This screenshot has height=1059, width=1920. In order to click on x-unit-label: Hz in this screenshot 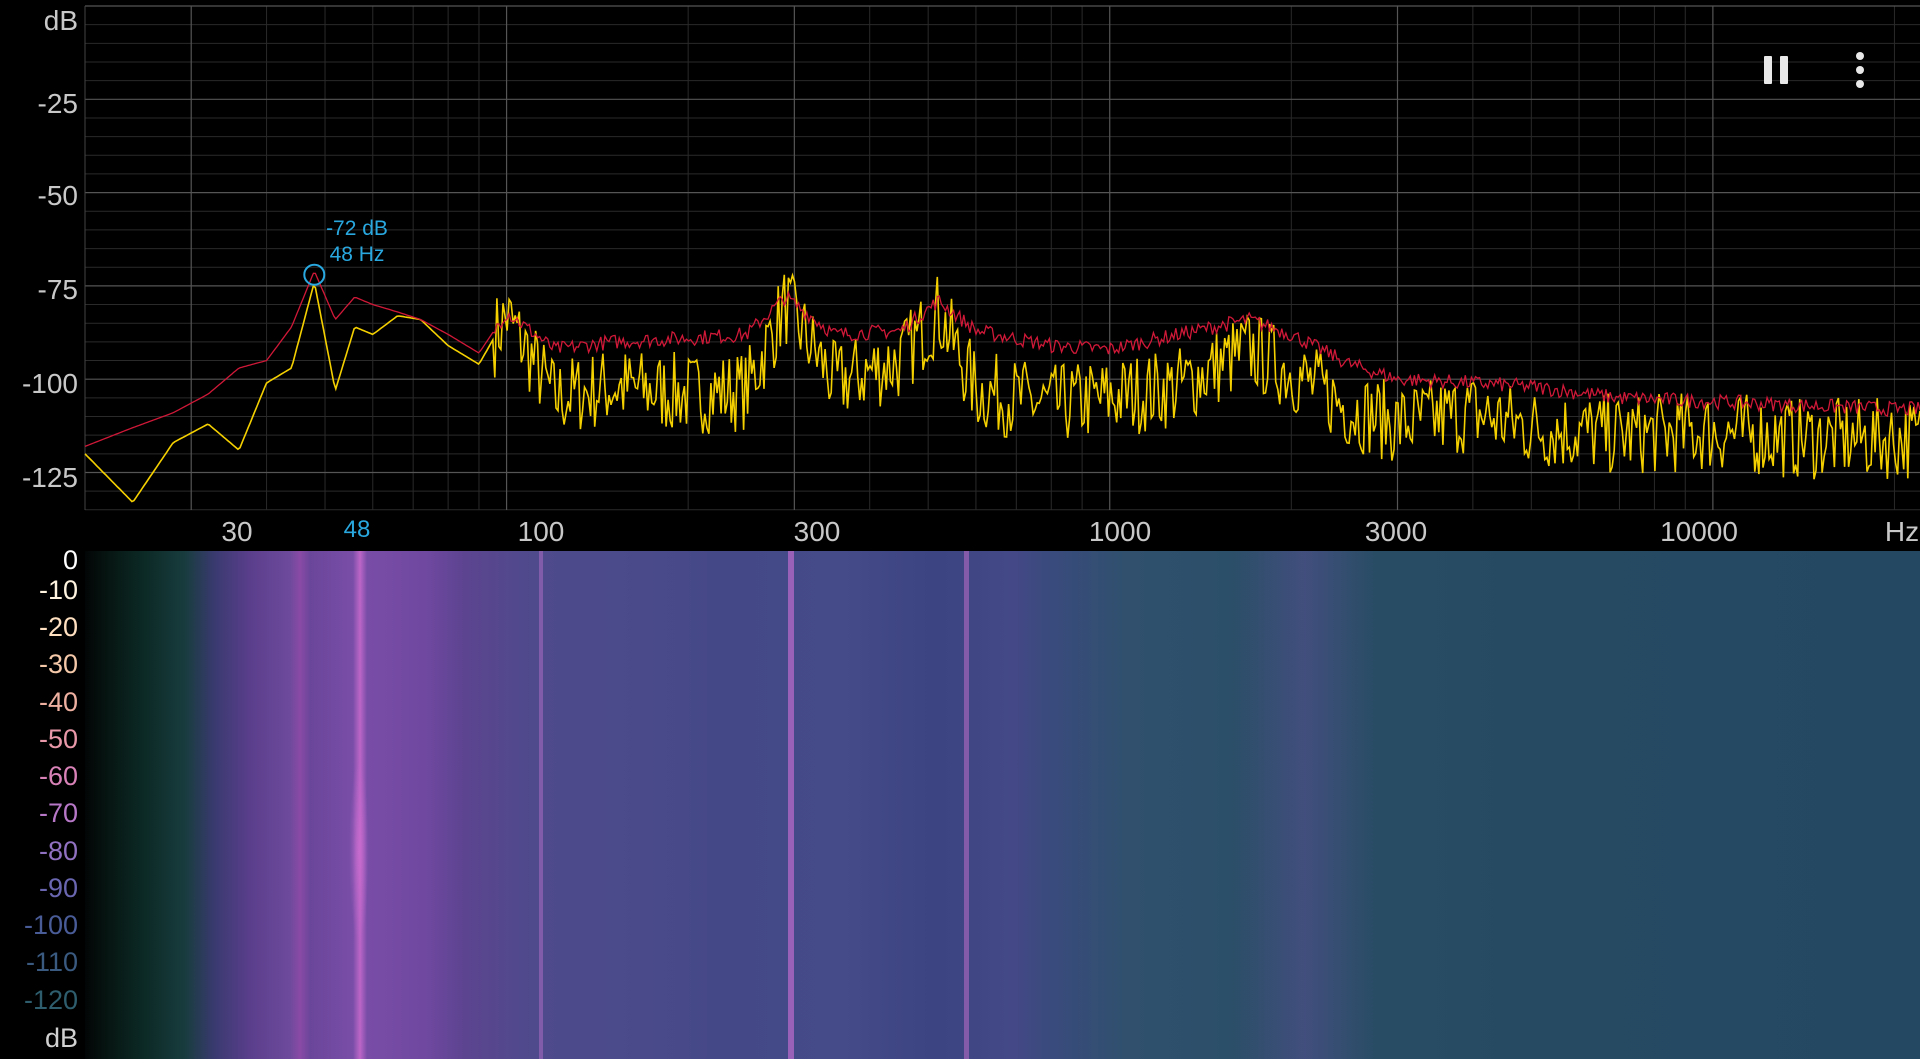, I will do `click(1902, 531)`.